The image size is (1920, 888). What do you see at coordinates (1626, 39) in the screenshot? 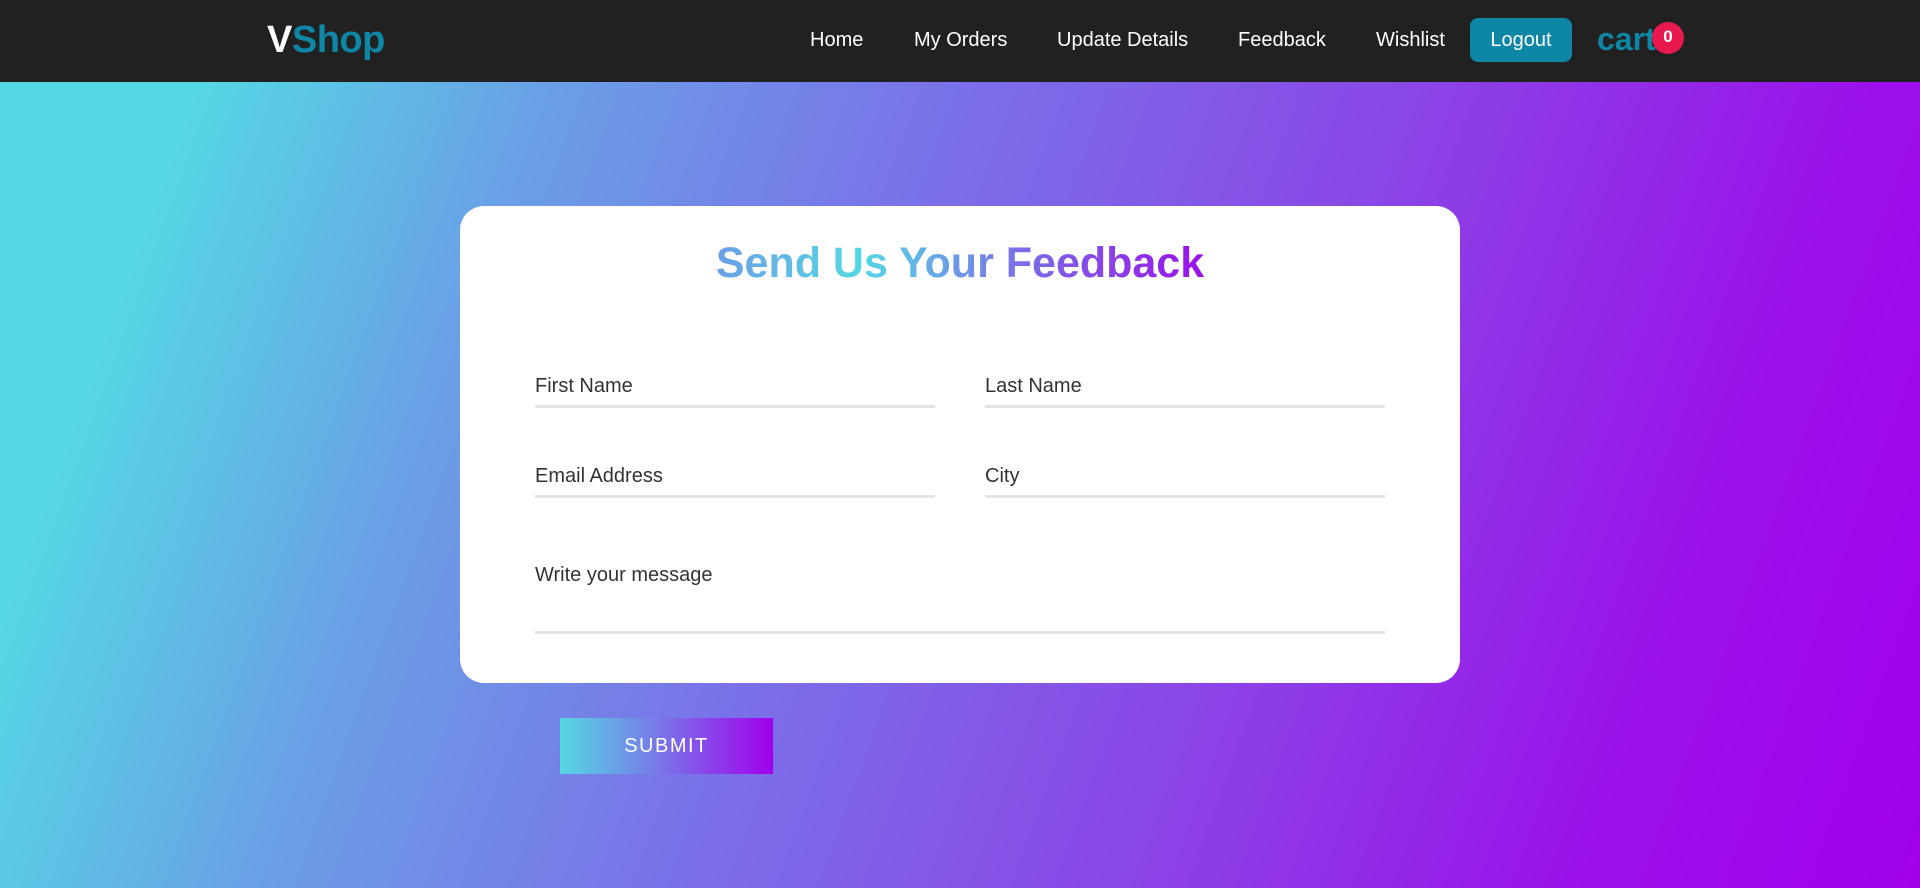
I see `cart-link: cart` at bounding box center [1626, 39].